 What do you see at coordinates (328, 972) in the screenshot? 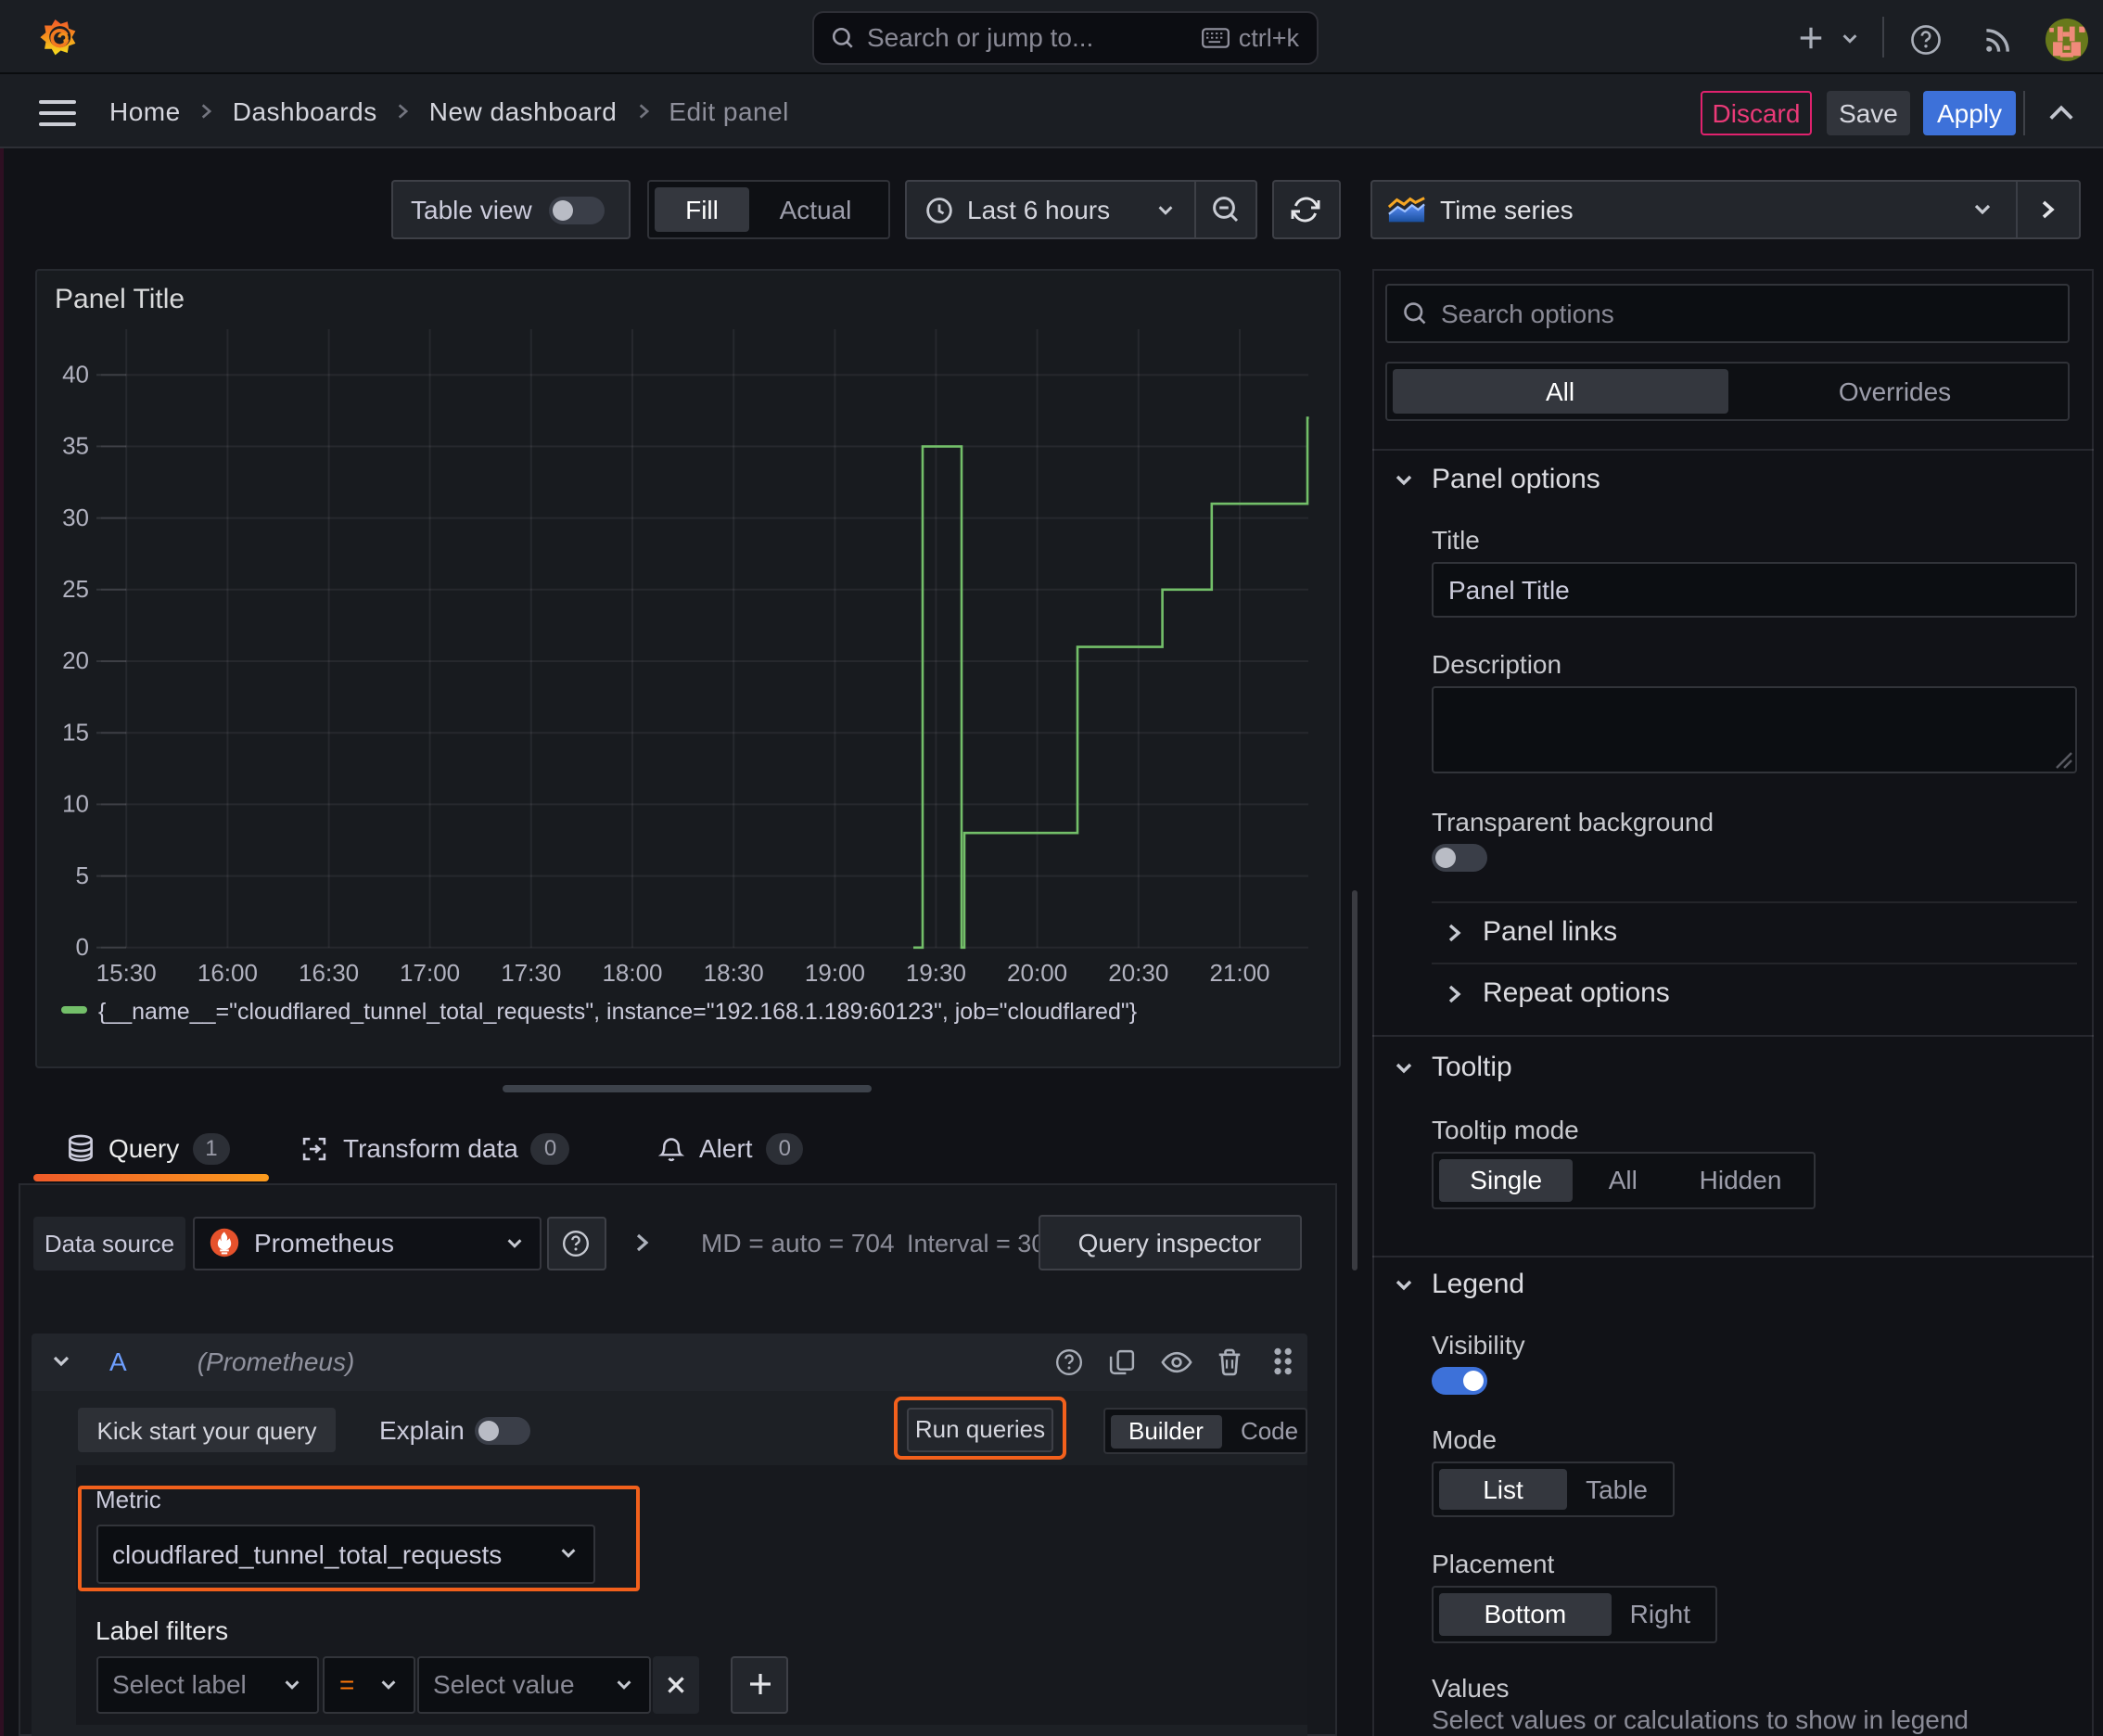
I see `svg-text: 16:30` at bounding box center [328, 972].